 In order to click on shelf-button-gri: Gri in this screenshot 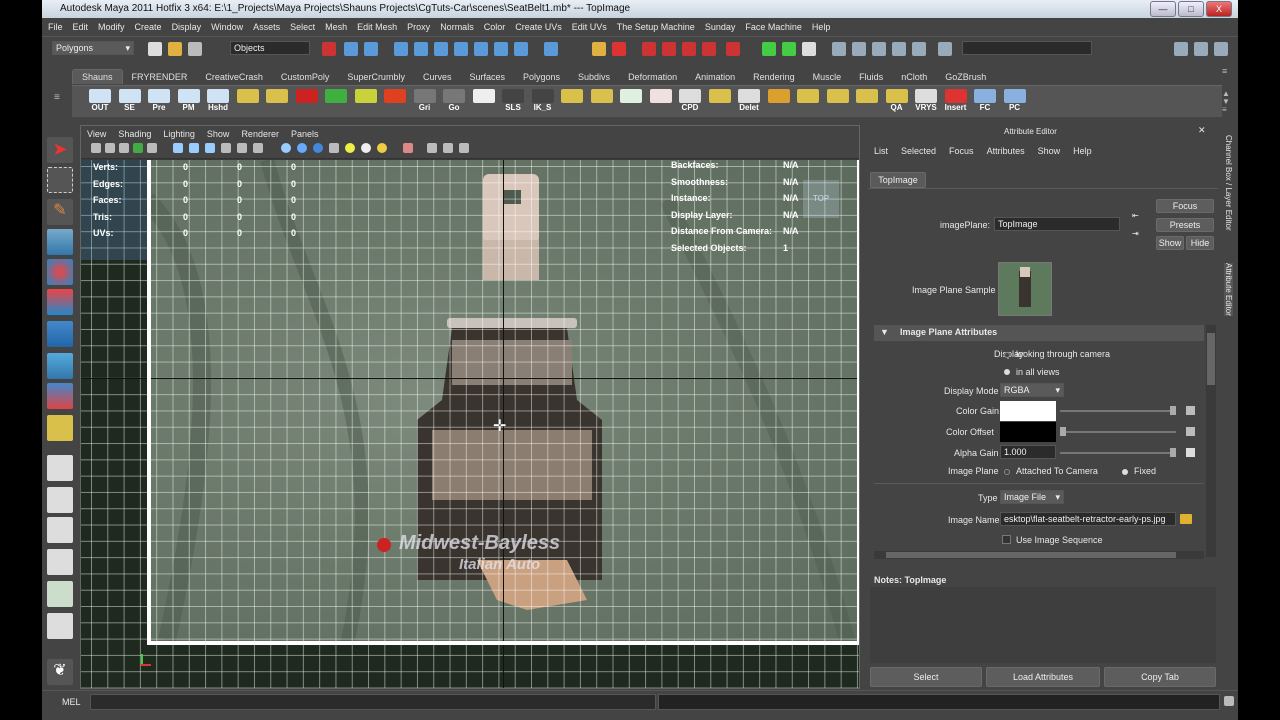, I will do `click(425, 102)`.